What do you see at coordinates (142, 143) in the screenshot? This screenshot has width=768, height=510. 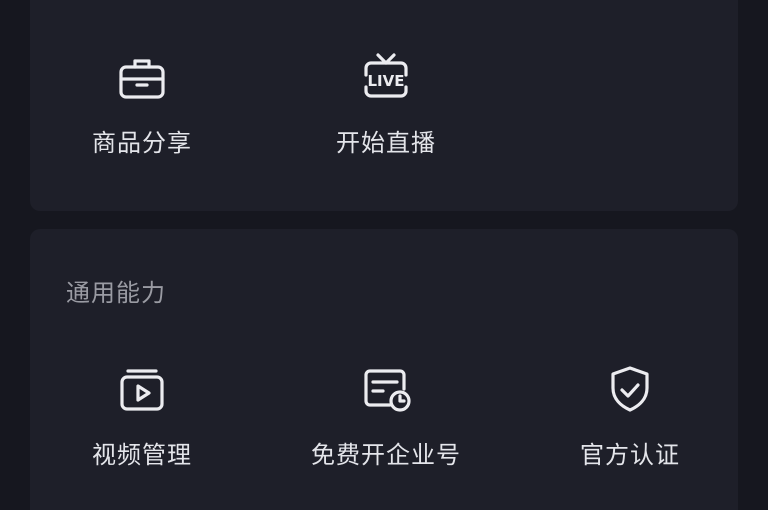 I see `tile-label: 商品分享` at bounding box center [142, 143].